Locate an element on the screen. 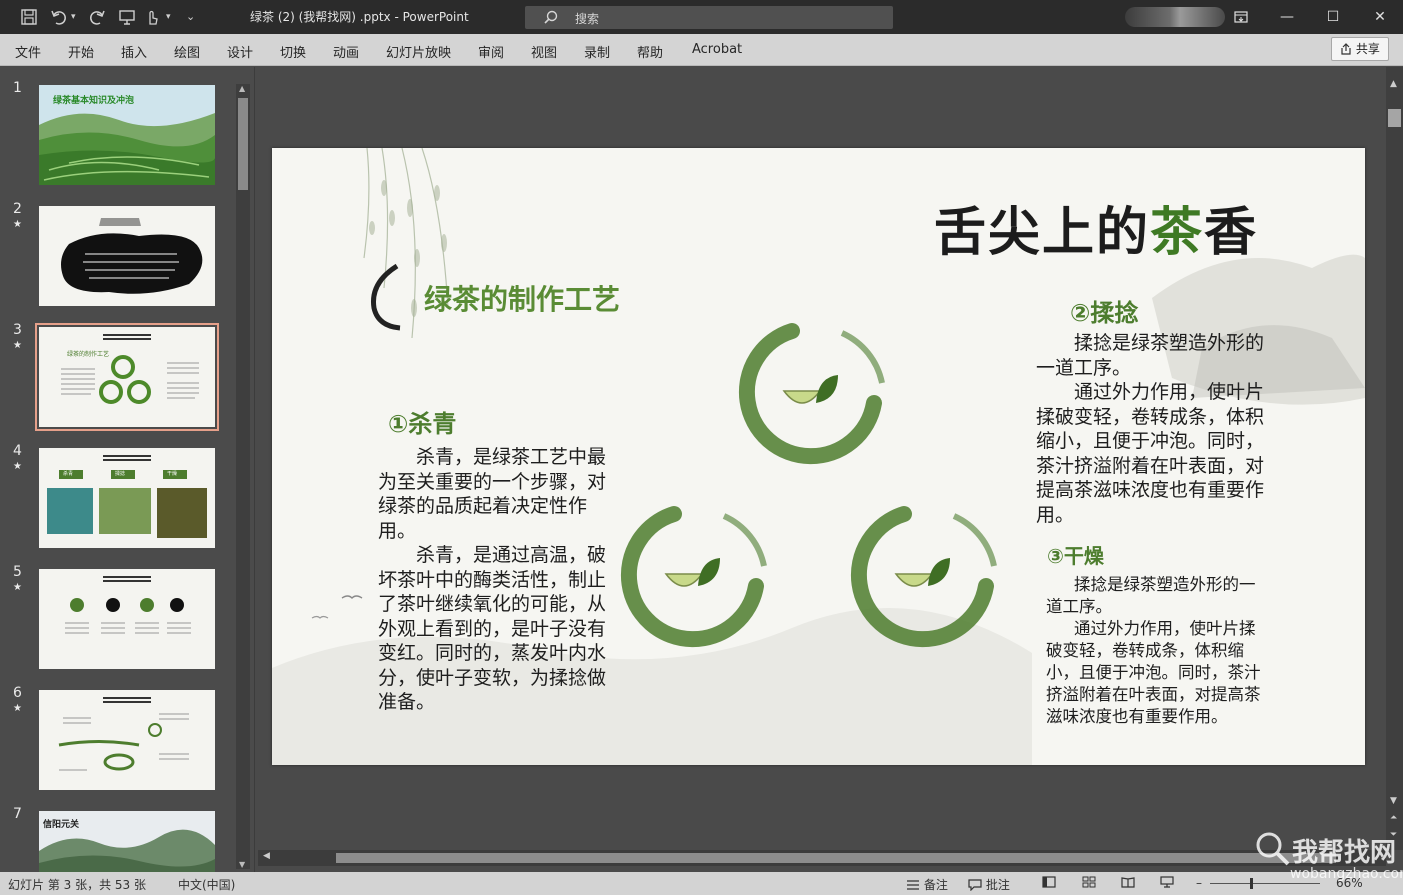 The image size is (1403, 895). share-icon is located at coordinates (1346, 49).